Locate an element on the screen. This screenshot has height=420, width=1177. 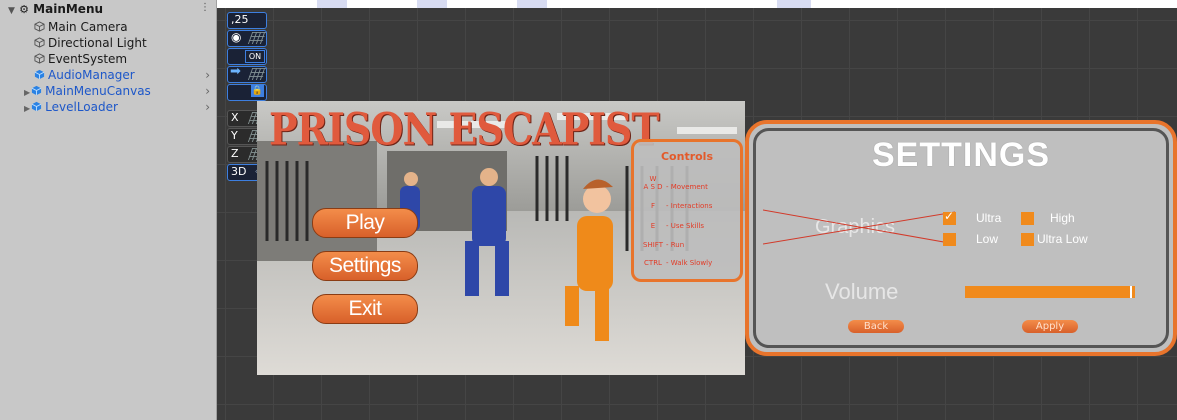
graphics-crossed-out-lines is located at coordinates (859, 227).